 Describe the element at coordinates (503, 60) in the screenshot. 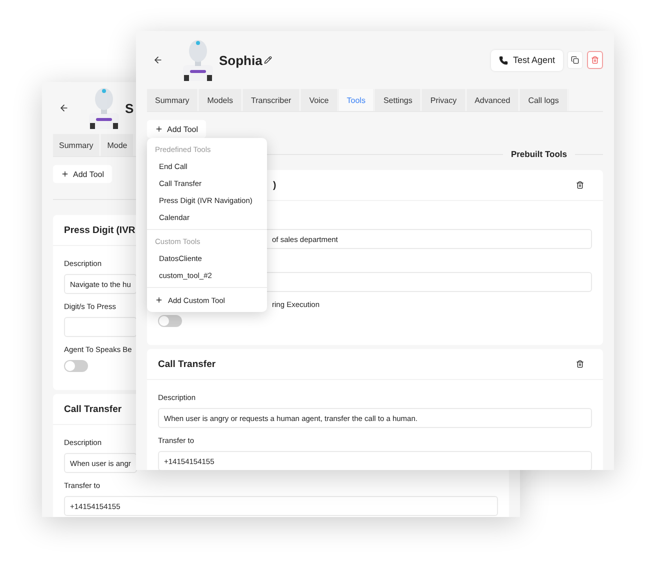

I see `phone-icon` at that location.